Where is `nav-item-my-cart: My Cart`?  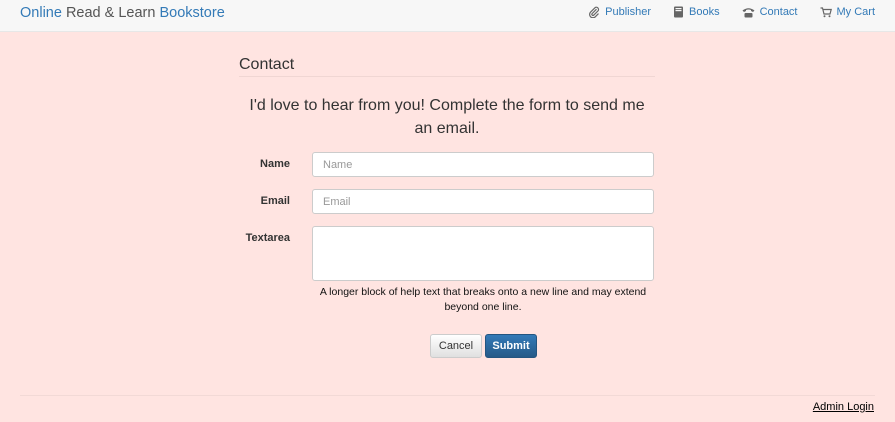
nav-item-my-cart: My Cart is located at coordinates (848, 12).